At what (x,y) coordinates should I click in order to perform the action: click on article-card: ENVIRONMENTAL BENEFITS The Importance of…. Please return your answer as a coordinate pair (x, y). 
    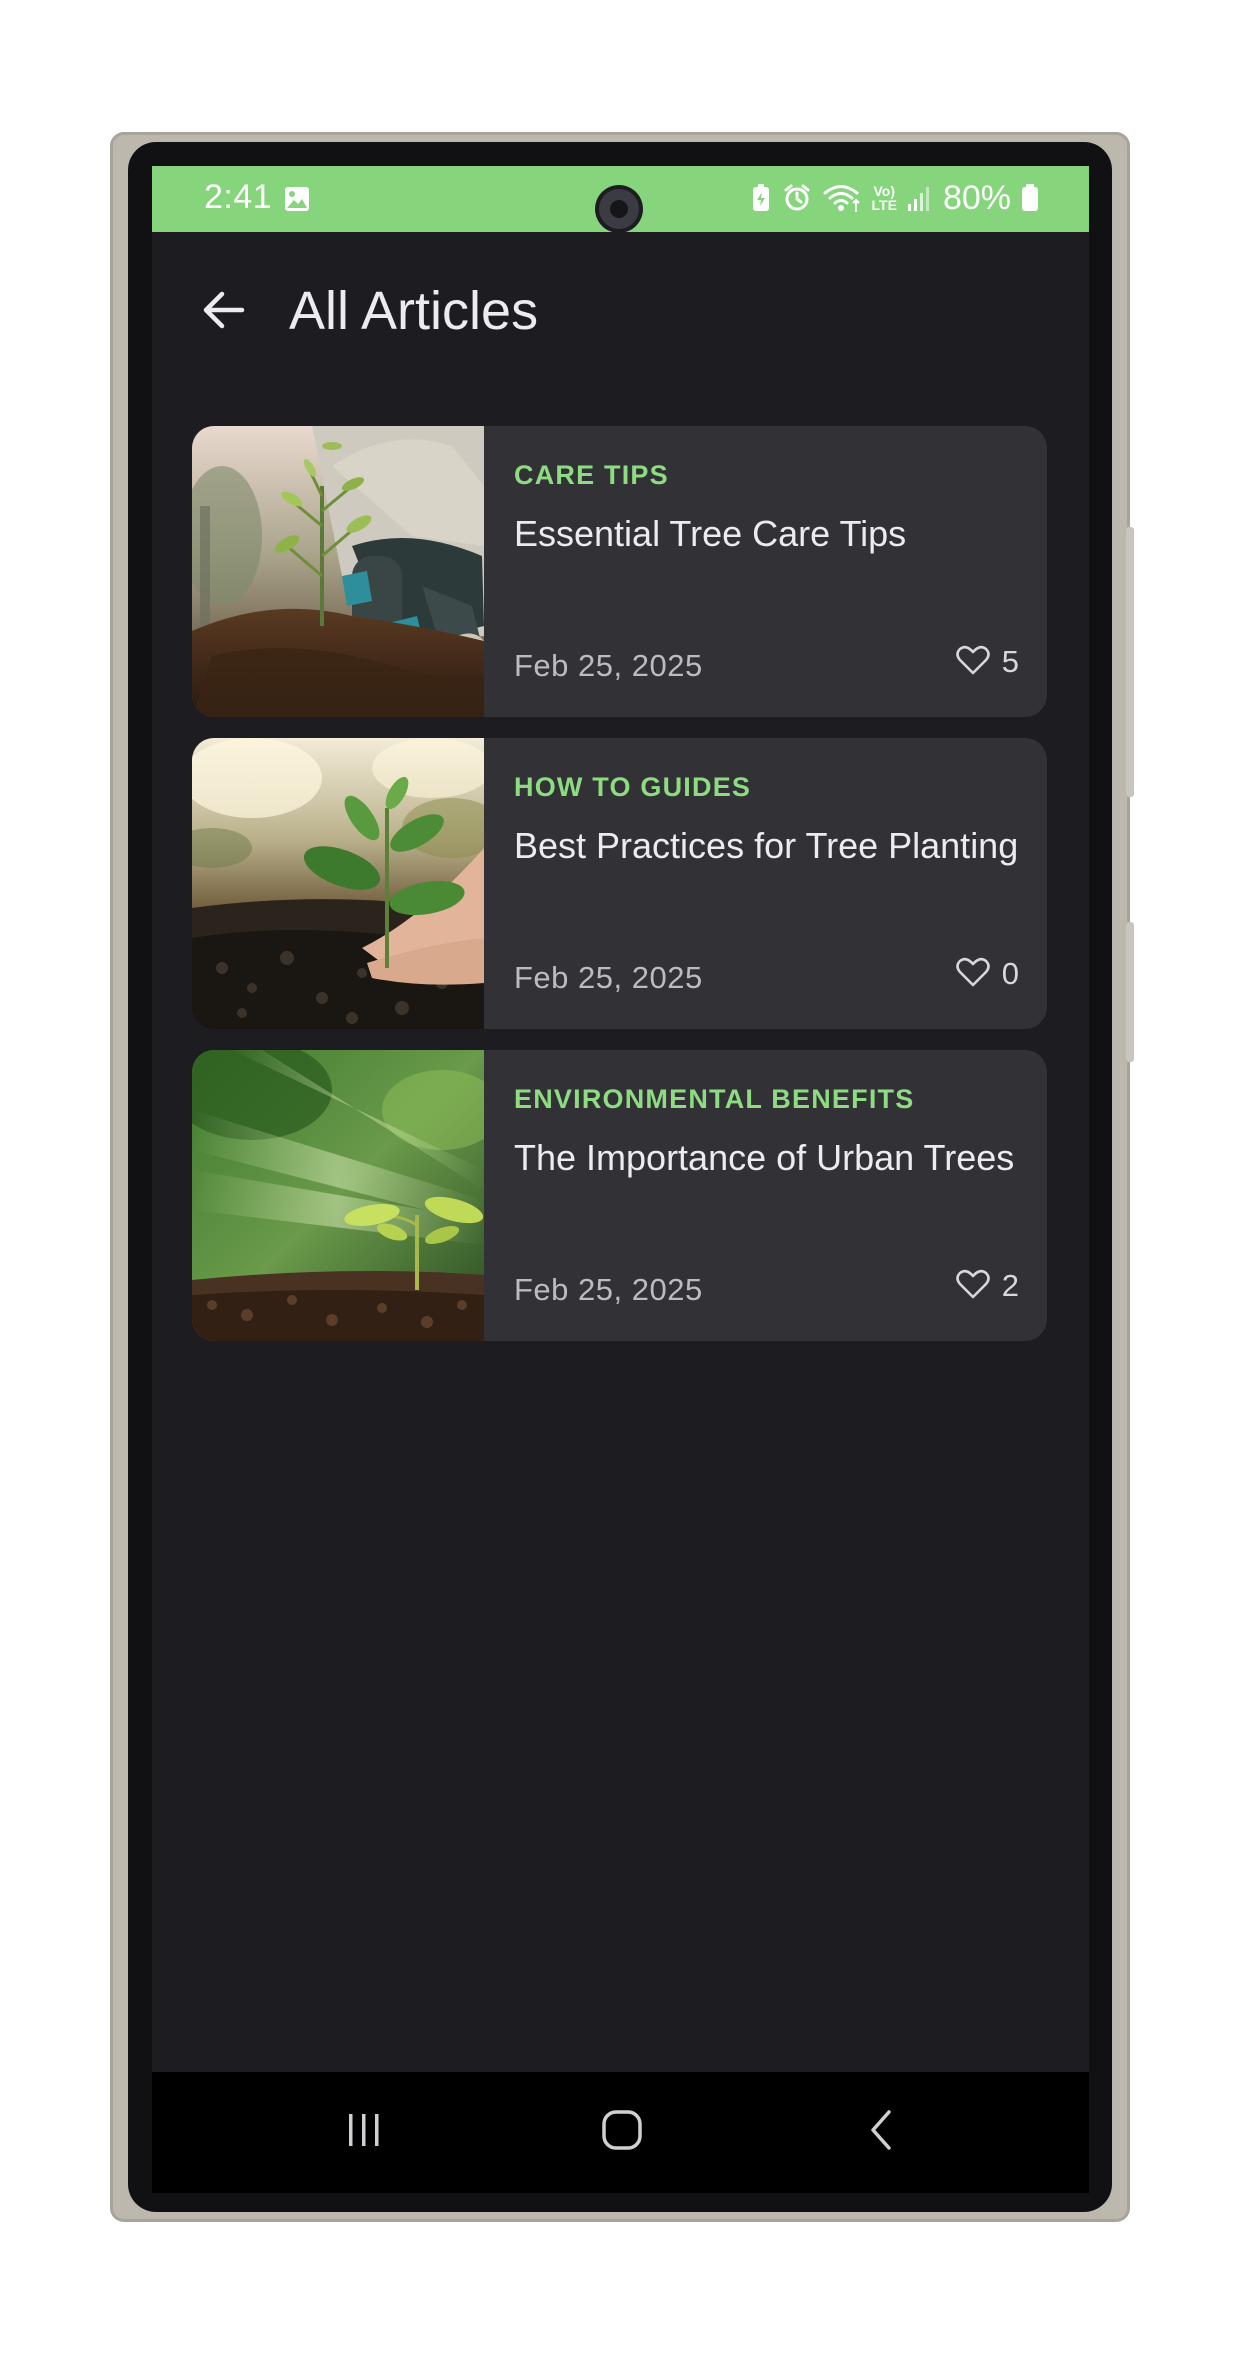
    Looking at the image, I should click on (619, 1195).